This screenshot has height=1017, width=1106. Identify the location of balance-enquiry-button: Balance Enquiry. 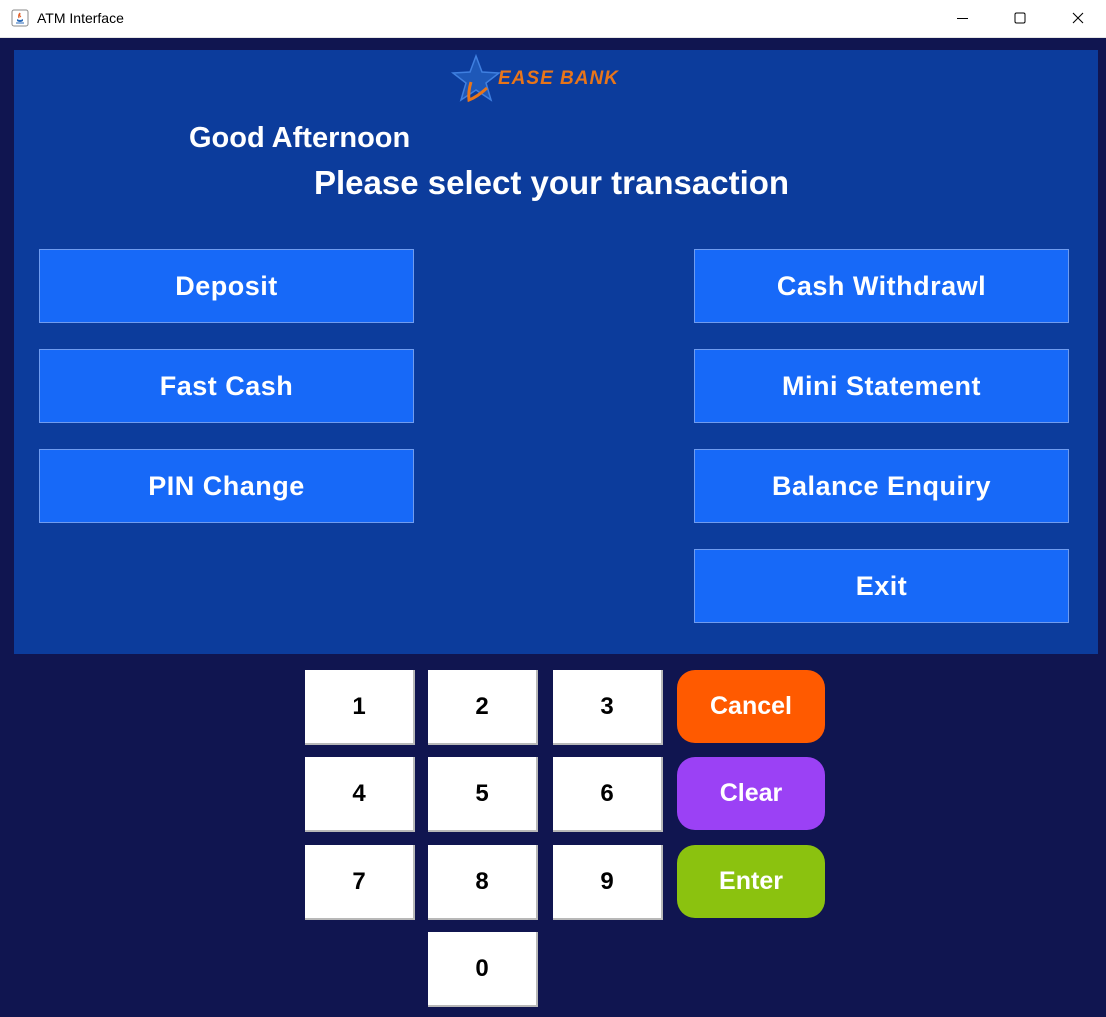
(881, 486).